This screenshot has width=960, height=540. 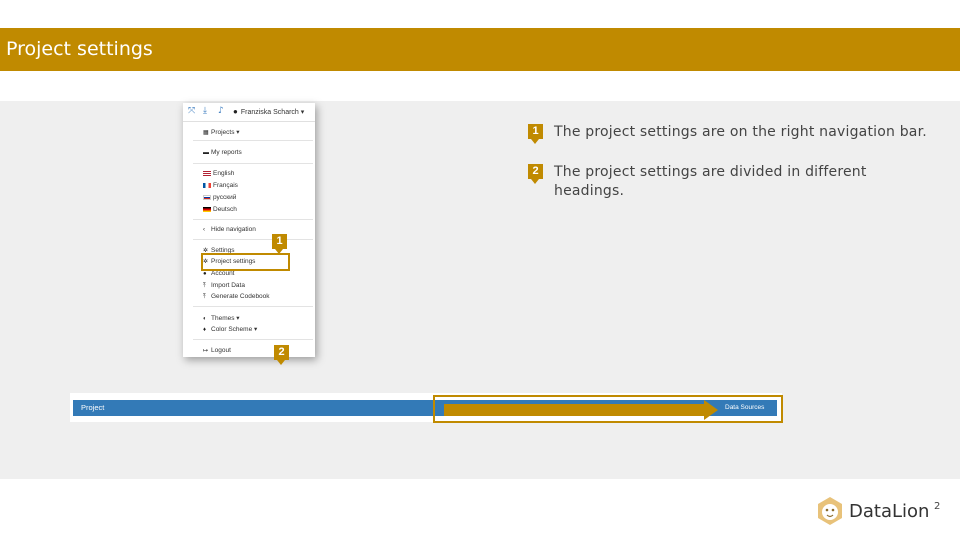 What do you see at coordinates (225, 197) in the screenshot?
I see `menu-item-label: русский` at bounding box center [225, 197].